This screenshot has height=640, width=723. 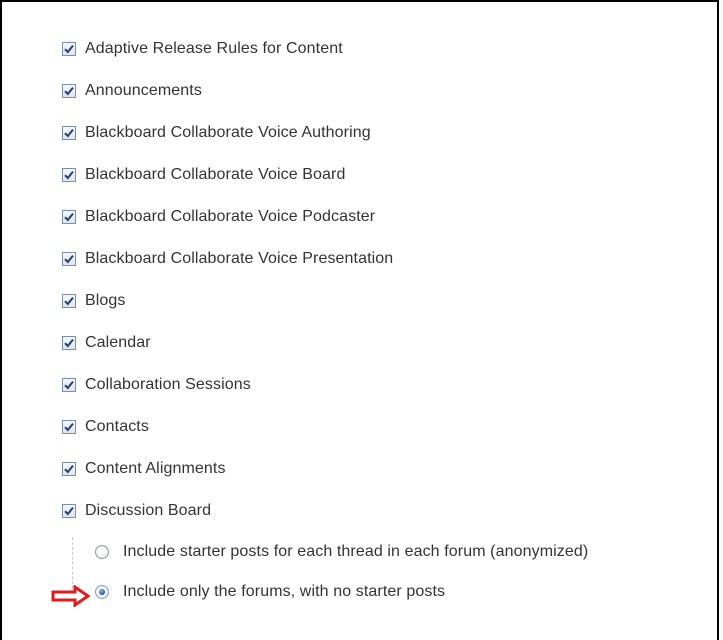 I want to click on option-label: Blackboard Collaborate Voice Podcaster, so click(x=230, y=216).